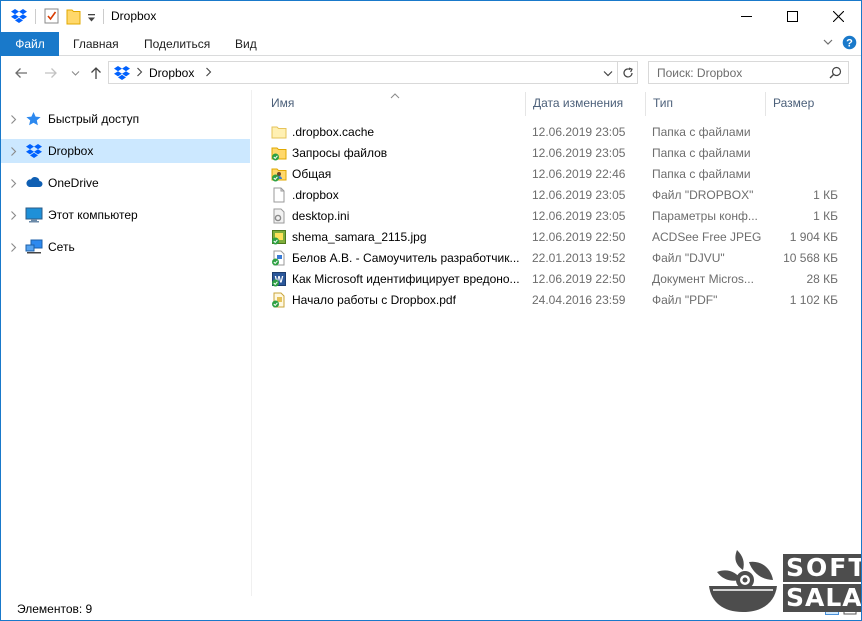 This screenshot has width=862, height=621. Describe the element at coordinates (374, 300) in the screenshot. I see `file-name: Начало работы с Dropbox.pdf` at that location.